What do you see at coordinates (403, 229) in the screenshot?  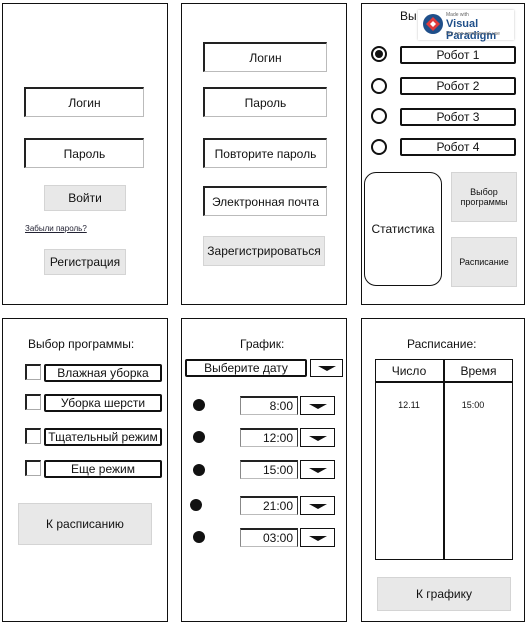 I see `statistics-button: Статистика` at bounding box center [403, 229].